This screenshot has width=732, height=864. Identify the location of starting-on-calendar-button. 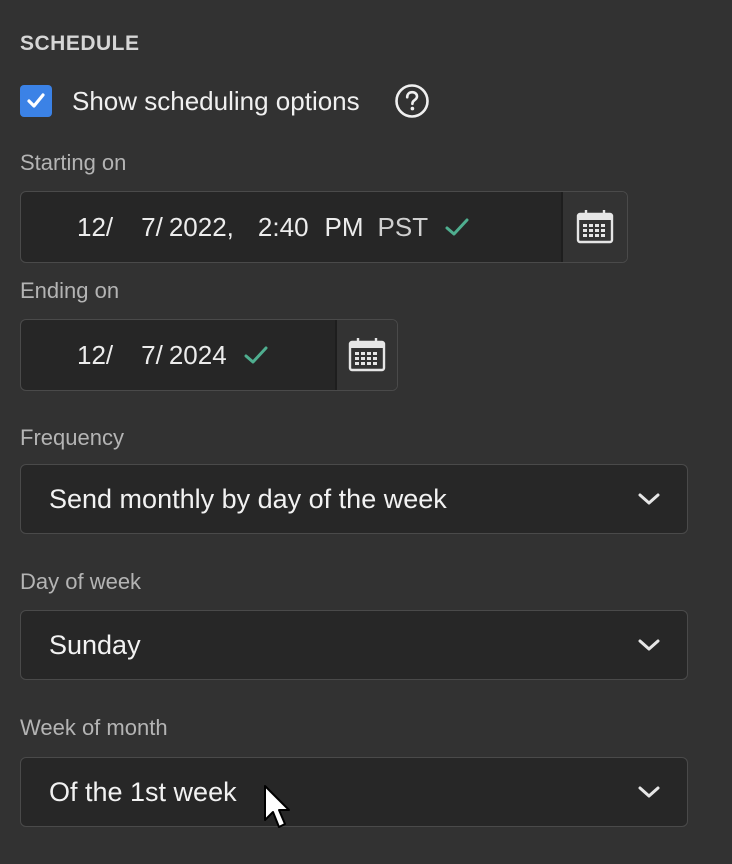
(594, 227).